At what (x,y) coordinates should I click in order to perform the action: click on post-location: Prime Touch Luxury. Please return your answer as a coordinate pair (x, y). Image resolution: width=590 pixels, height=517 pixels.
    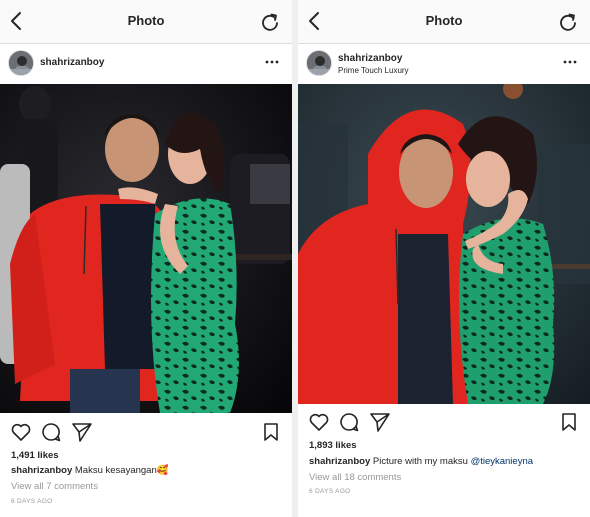
    Looking at the image, I should click on (373, 70).